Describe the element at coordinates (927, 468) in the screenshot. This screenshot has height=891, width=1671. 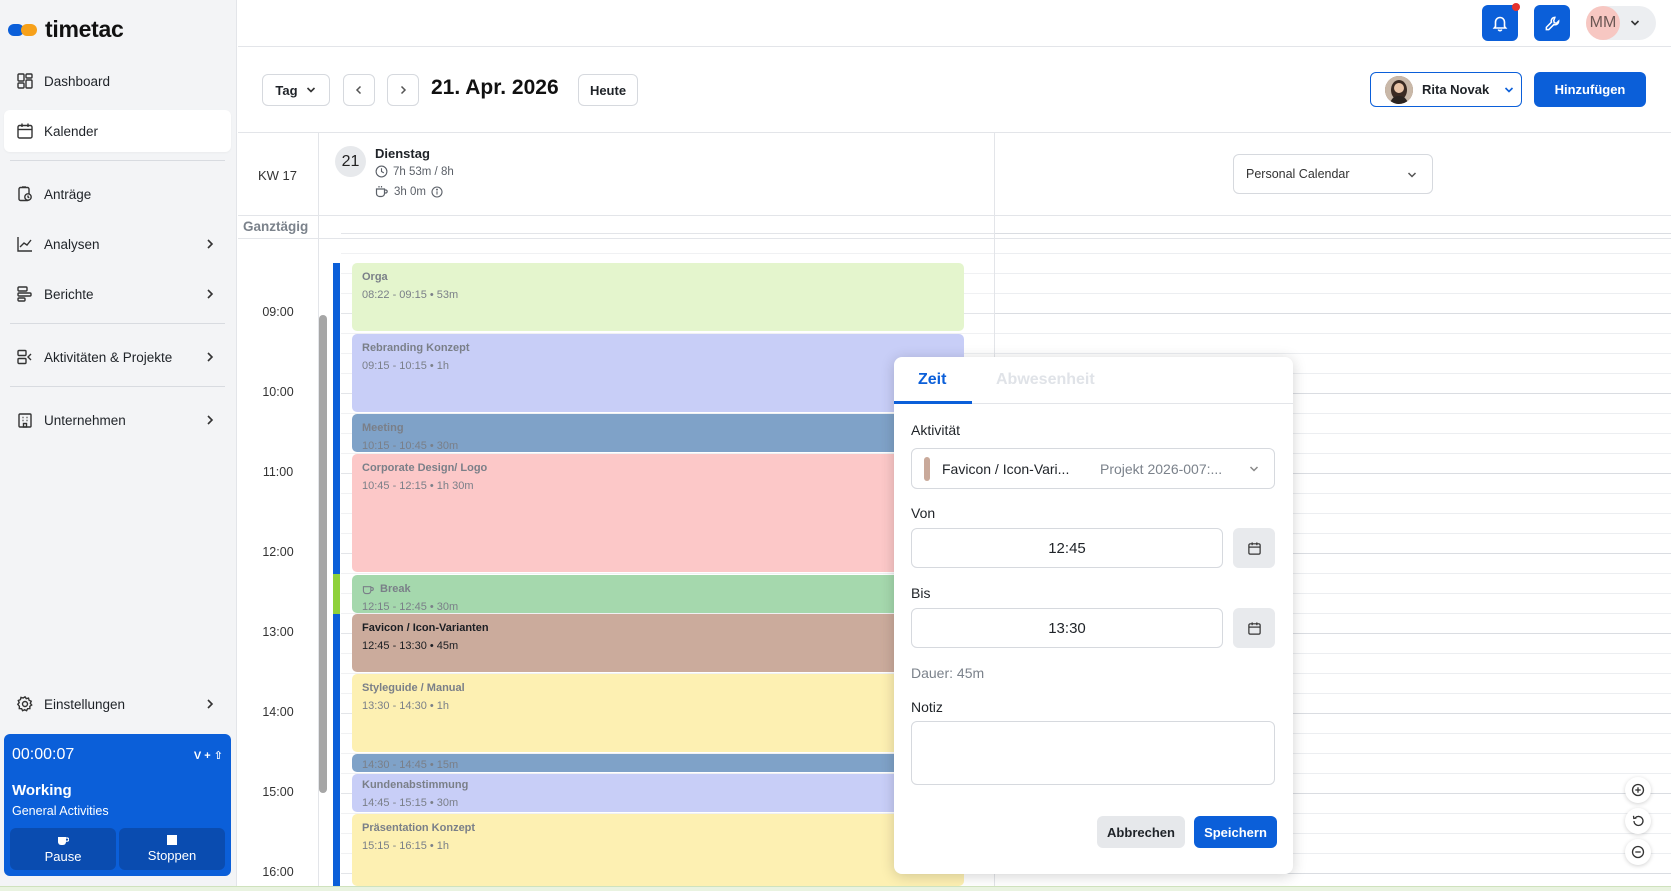
I see `activity-color-swatch` at that location.